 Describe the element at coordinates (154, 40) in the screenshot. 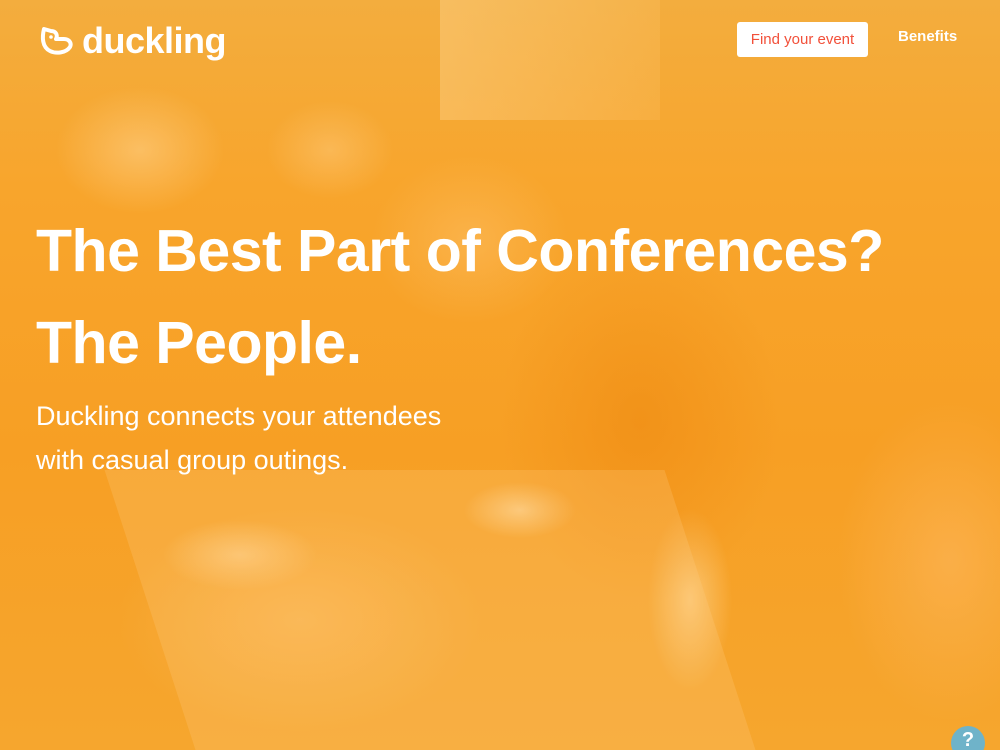

I see `brand-name: duckling` at that location.